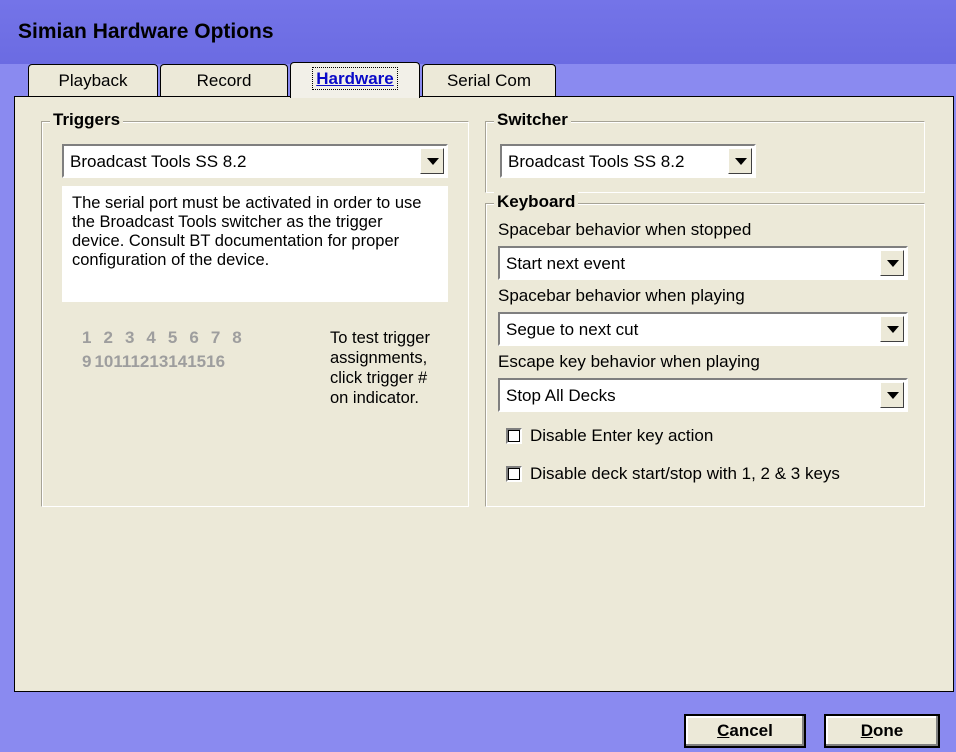 The width and height of the screenshot is (956, 752). I want to click on spacebar-stopped-select: Start next event, so click(703, 263).